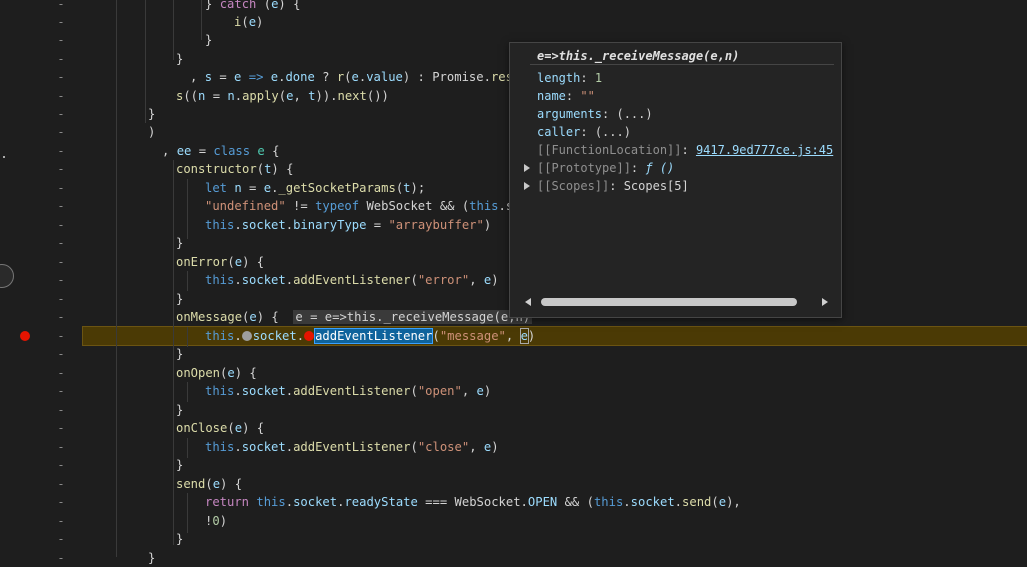 The height and width of the screenshot is (567, 1027). I want to click on breakpoint-icon, so click(25, 336).